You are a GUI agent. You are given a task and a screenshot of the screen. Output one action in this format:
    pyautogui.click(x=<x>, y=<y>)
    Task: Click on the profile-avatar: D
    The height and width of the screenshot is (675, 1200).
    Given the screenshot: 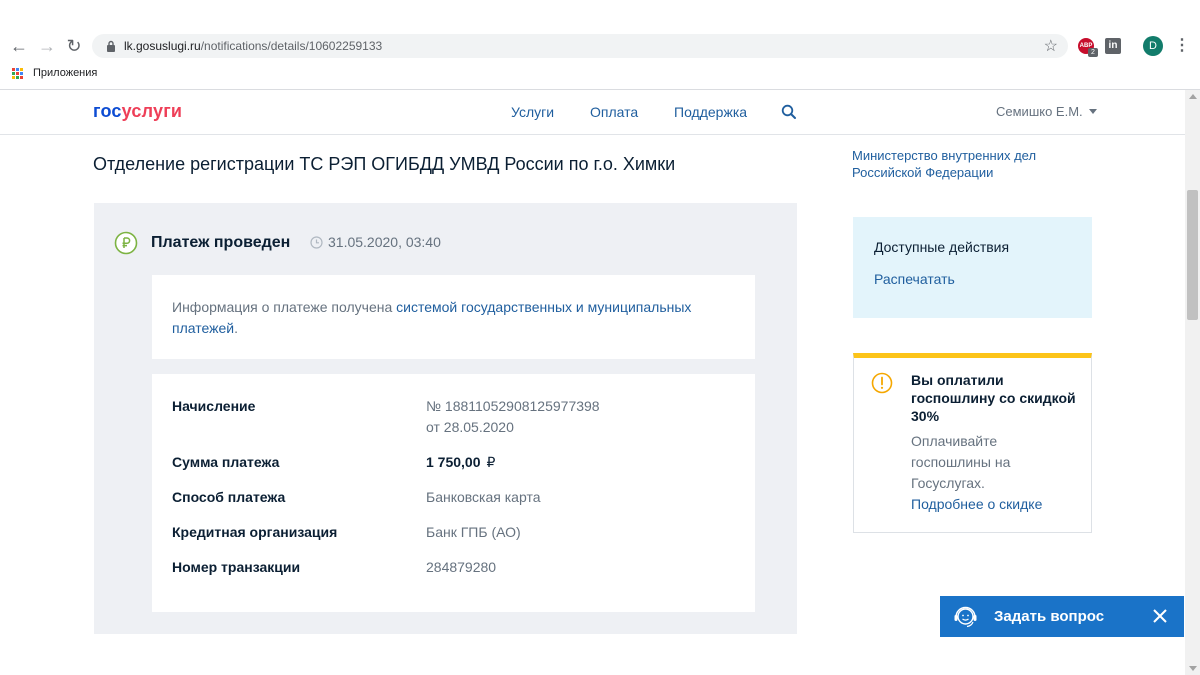 What is the action you would take?
    pyautogui.click(x=1153, y=46)
    